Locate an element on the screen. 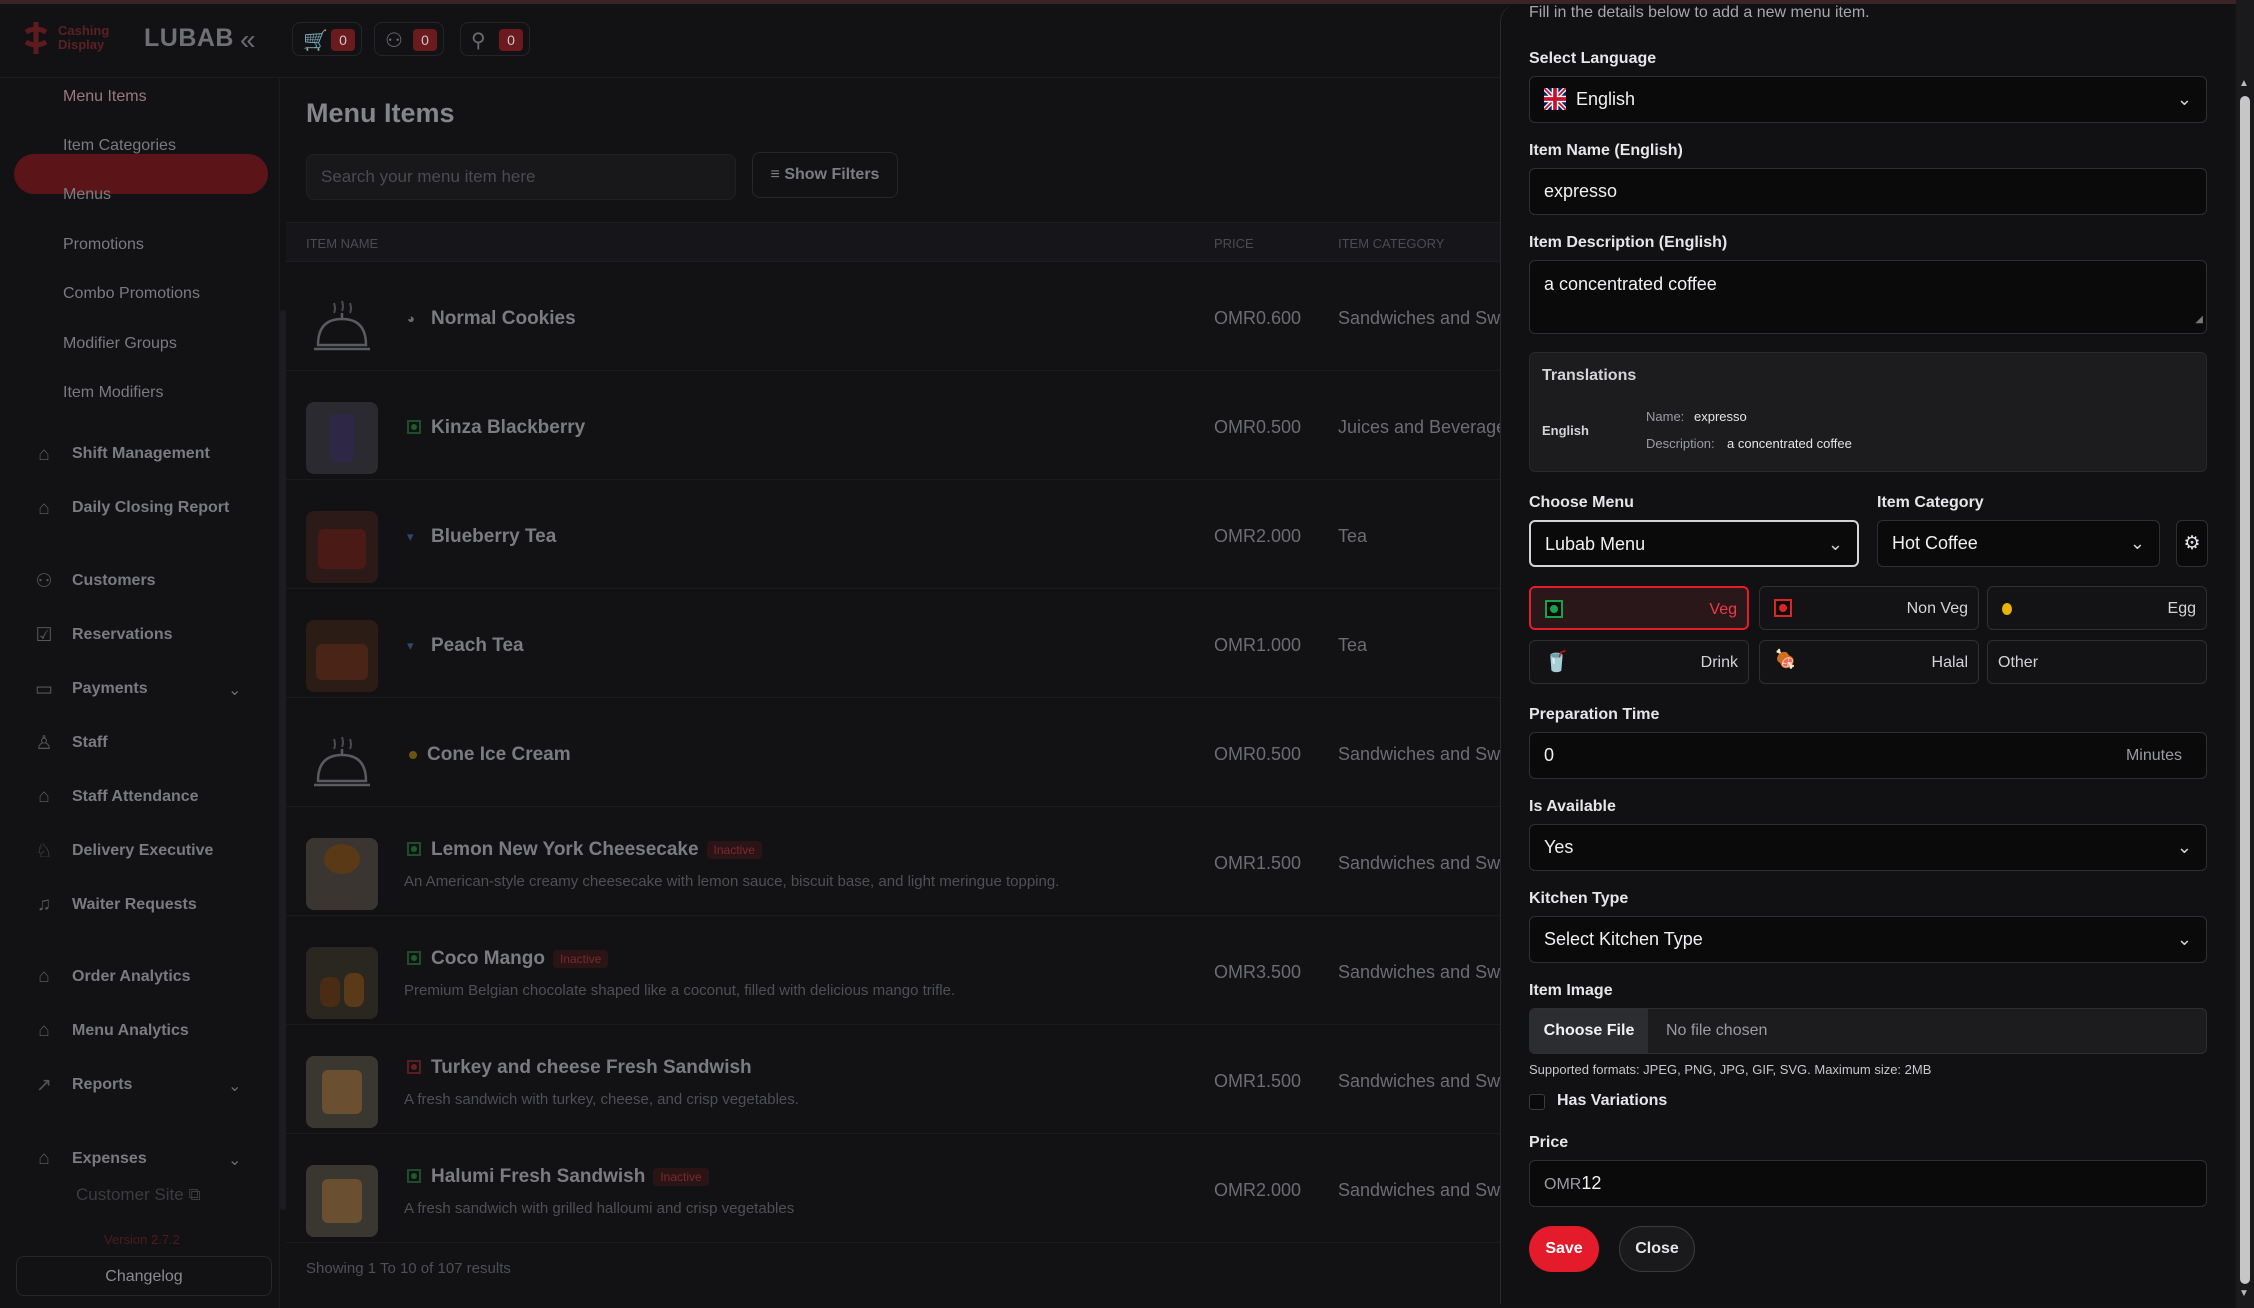 The height and width of the screenshot is (1308, 2254). bell-hand-button: ⚲ 0 is located at coordinates (495, 39).